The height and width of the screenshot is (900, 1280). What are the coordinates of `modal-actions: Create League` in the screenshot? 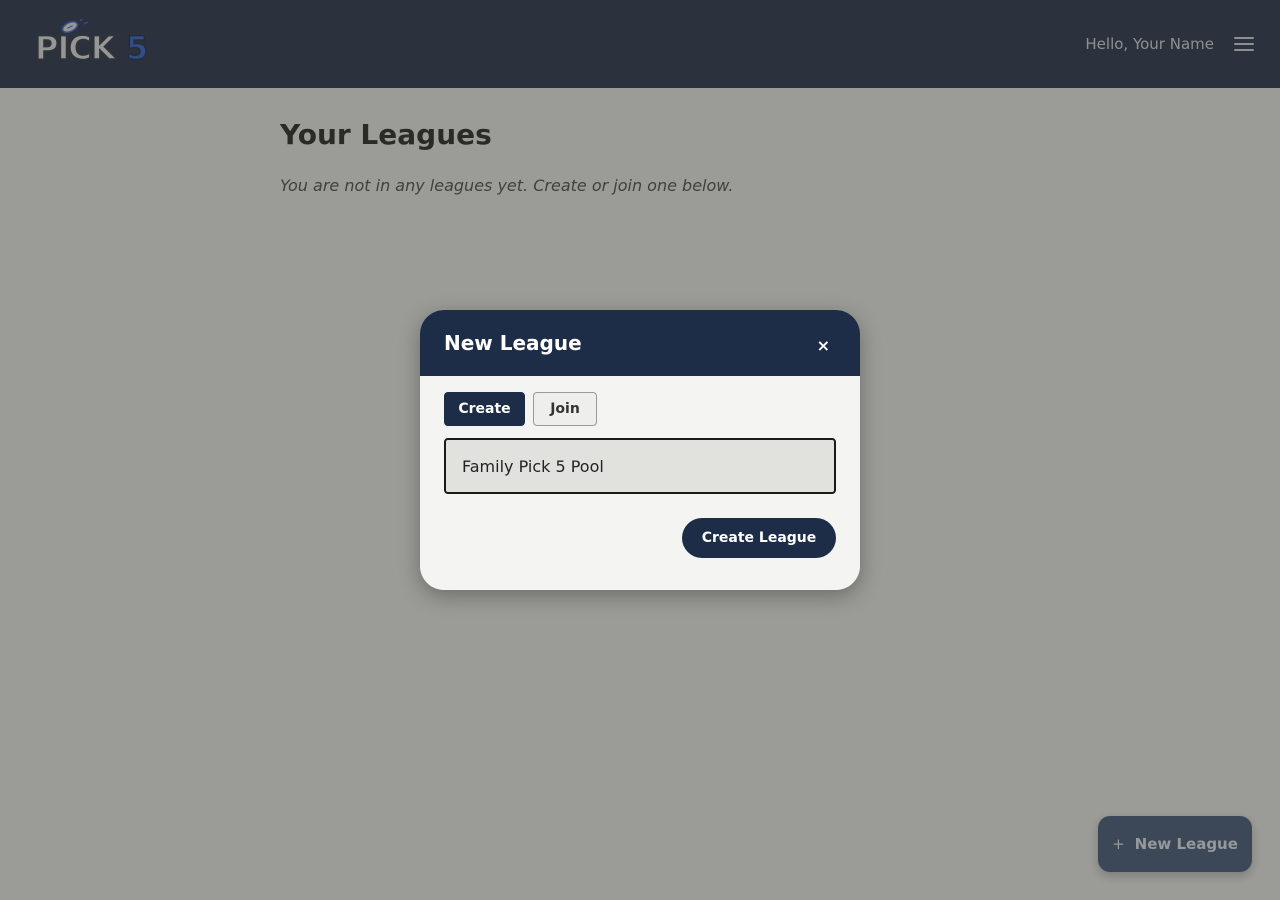 It's located at (640, 538).